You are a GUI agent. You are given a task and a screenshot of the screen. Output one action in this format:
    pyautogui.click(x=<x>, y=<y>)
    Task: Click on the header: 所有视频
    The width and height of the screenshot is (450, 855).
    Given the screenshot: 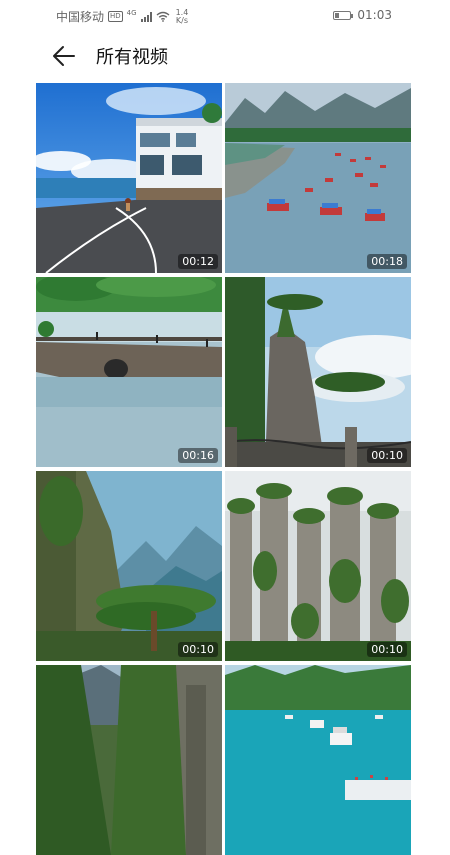 What is the action you would take?
    pyautogui.click(x=225, y=56)
    